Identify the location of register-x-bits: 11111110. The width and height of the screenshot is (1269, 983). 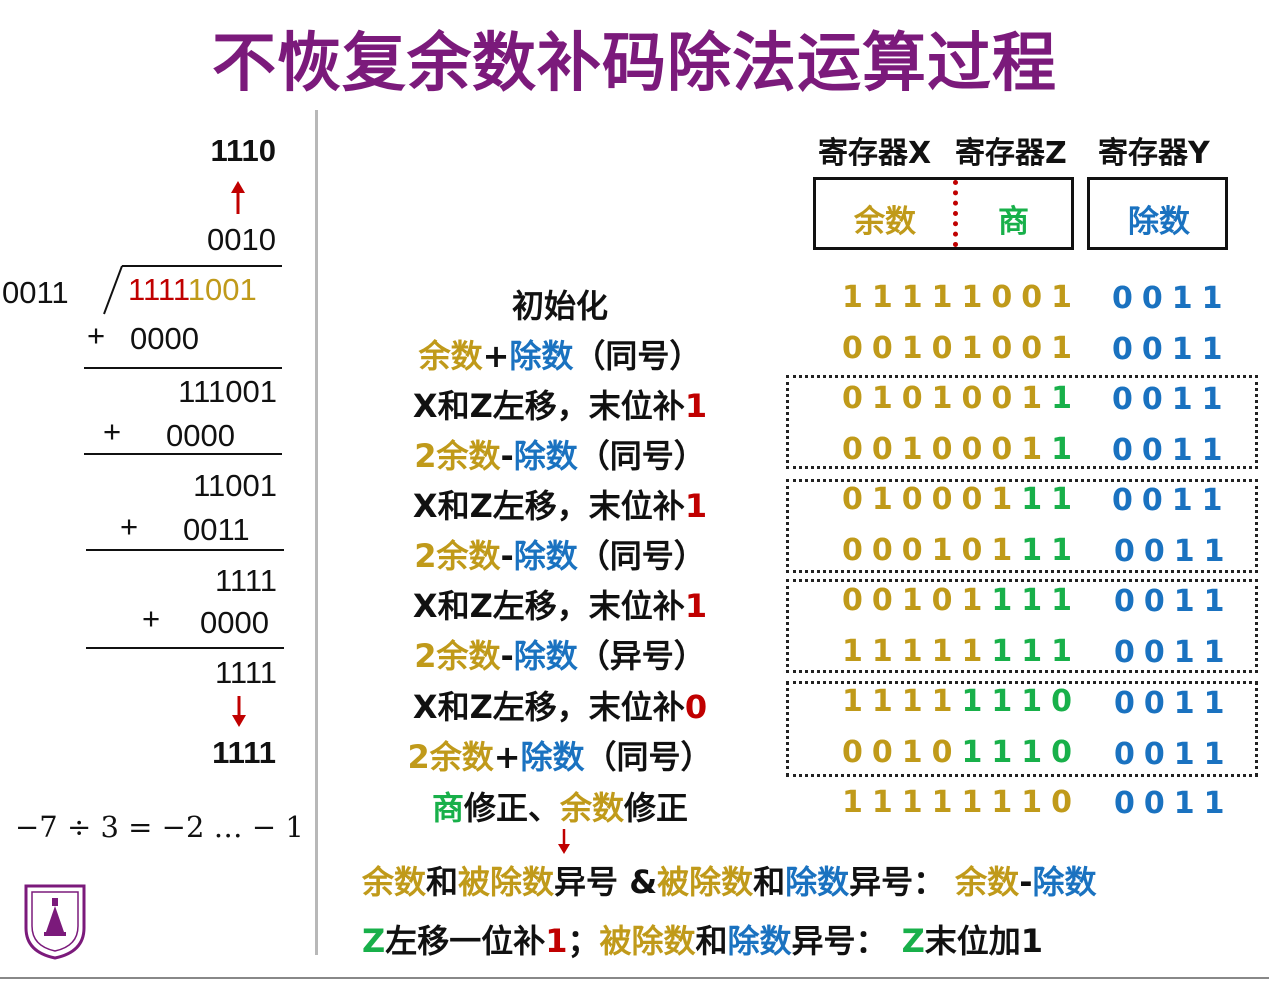
(961, 802).